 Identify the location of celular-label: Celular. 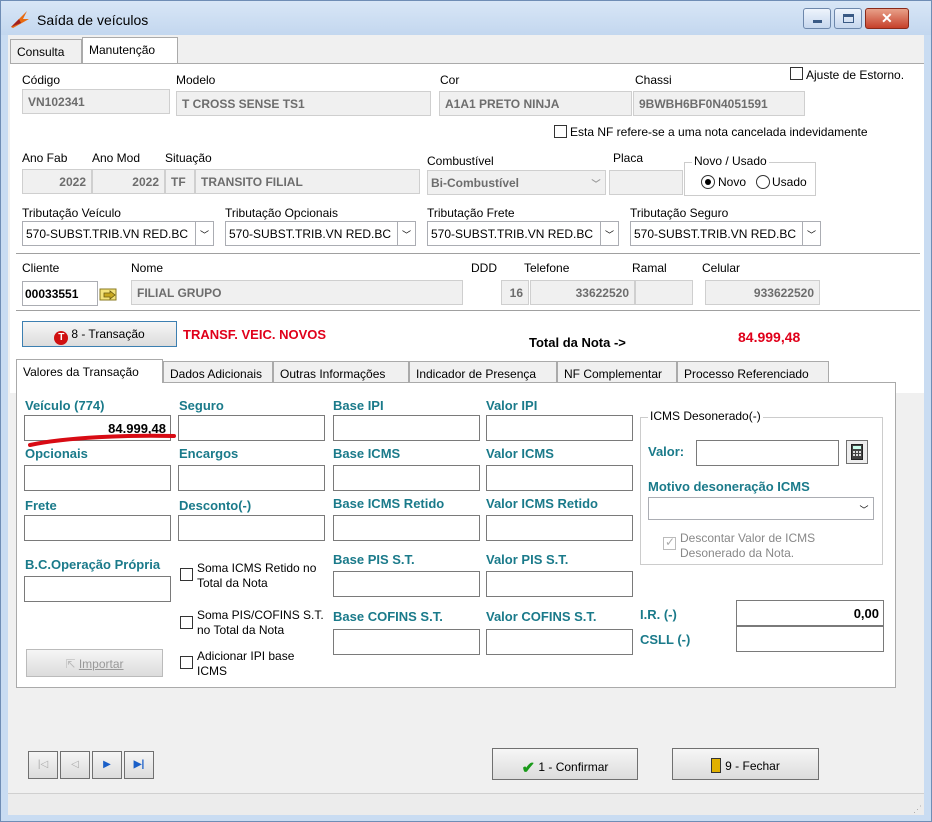
(721, 268).